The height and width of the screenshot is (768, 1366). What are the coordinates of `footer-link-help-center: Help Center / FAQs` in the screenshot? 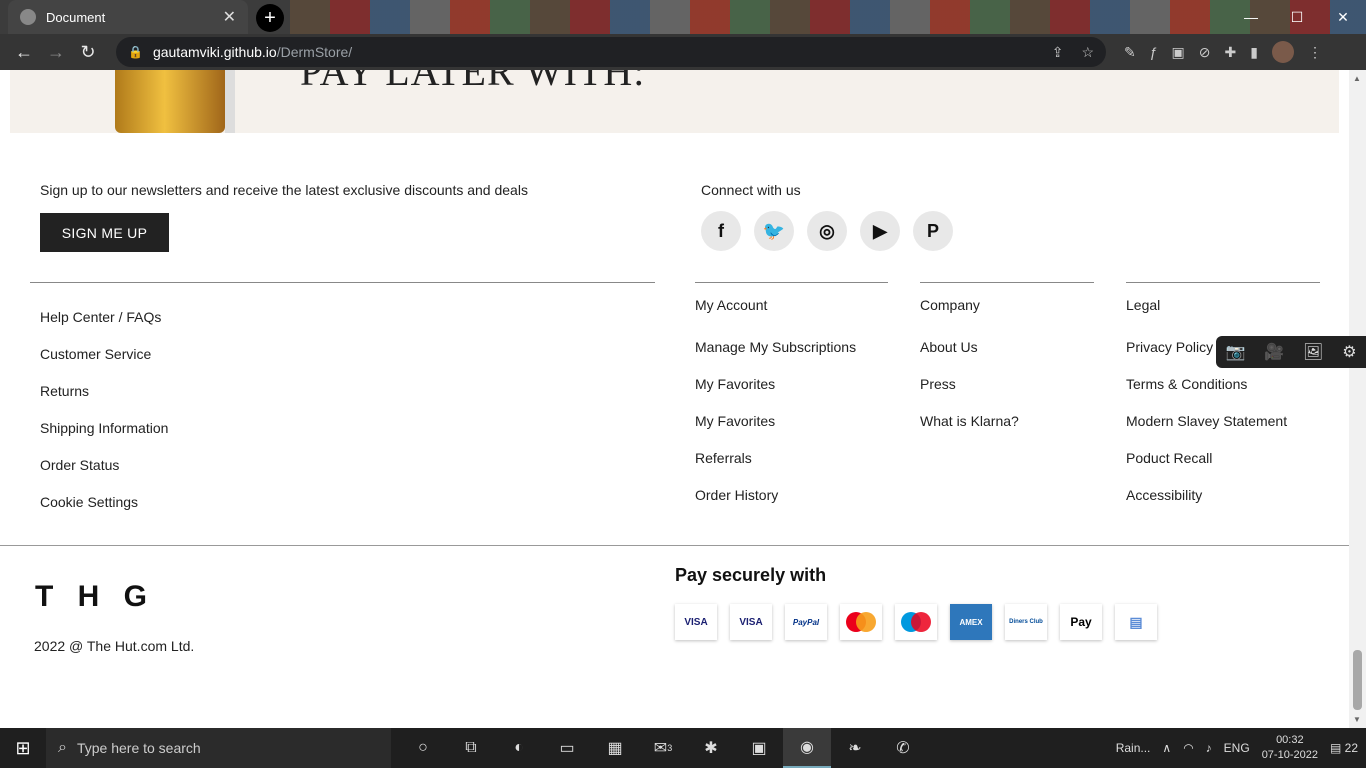 It's located at (104, 325).